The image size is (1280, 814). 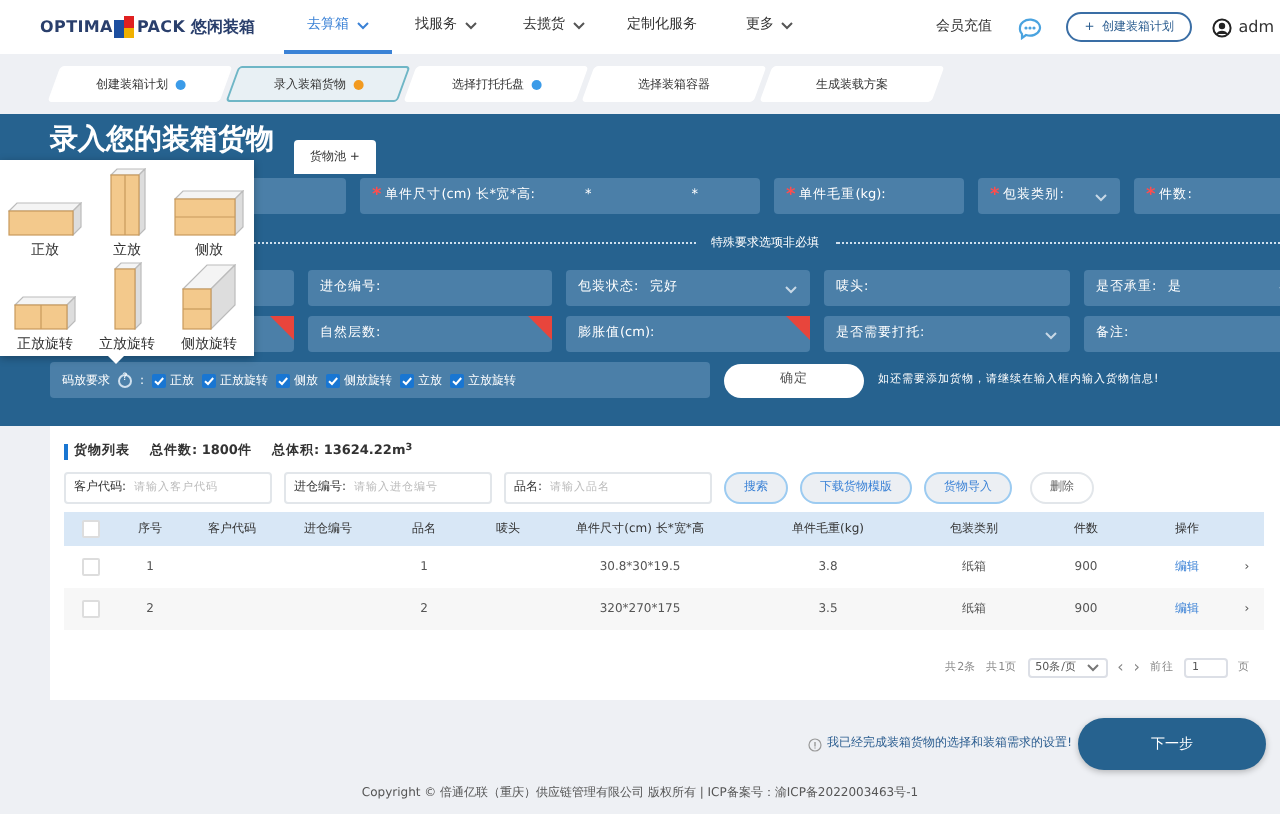 What do you see at coordinates (162, 140) in the screenshot?
I see `page-title: 录入您的装箱货物` at bounding box center [162, 140].